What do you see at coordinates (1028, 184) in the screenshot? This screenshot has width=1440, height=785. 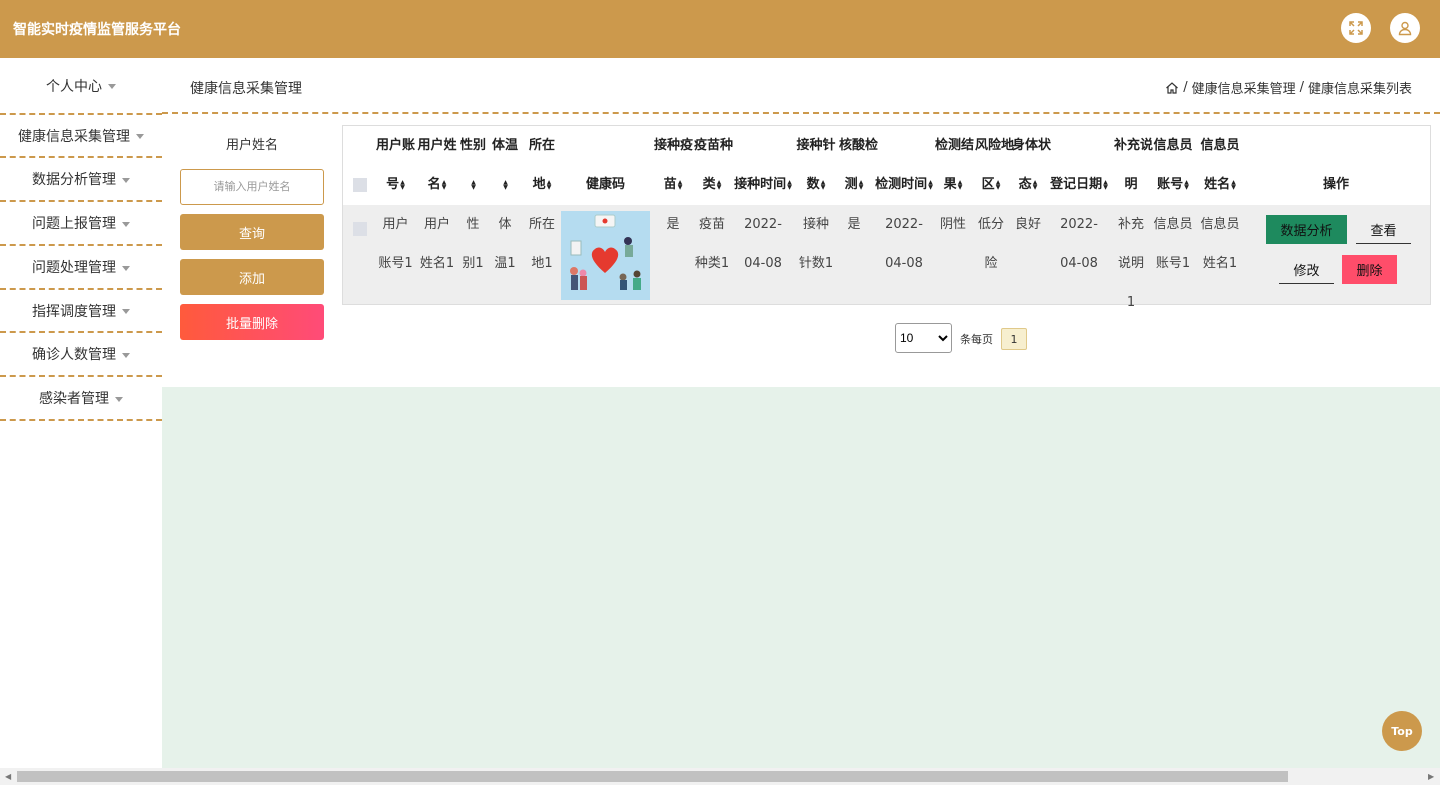 I see `column-header: 态▲ ▼` at bounding box center [1028, 184].